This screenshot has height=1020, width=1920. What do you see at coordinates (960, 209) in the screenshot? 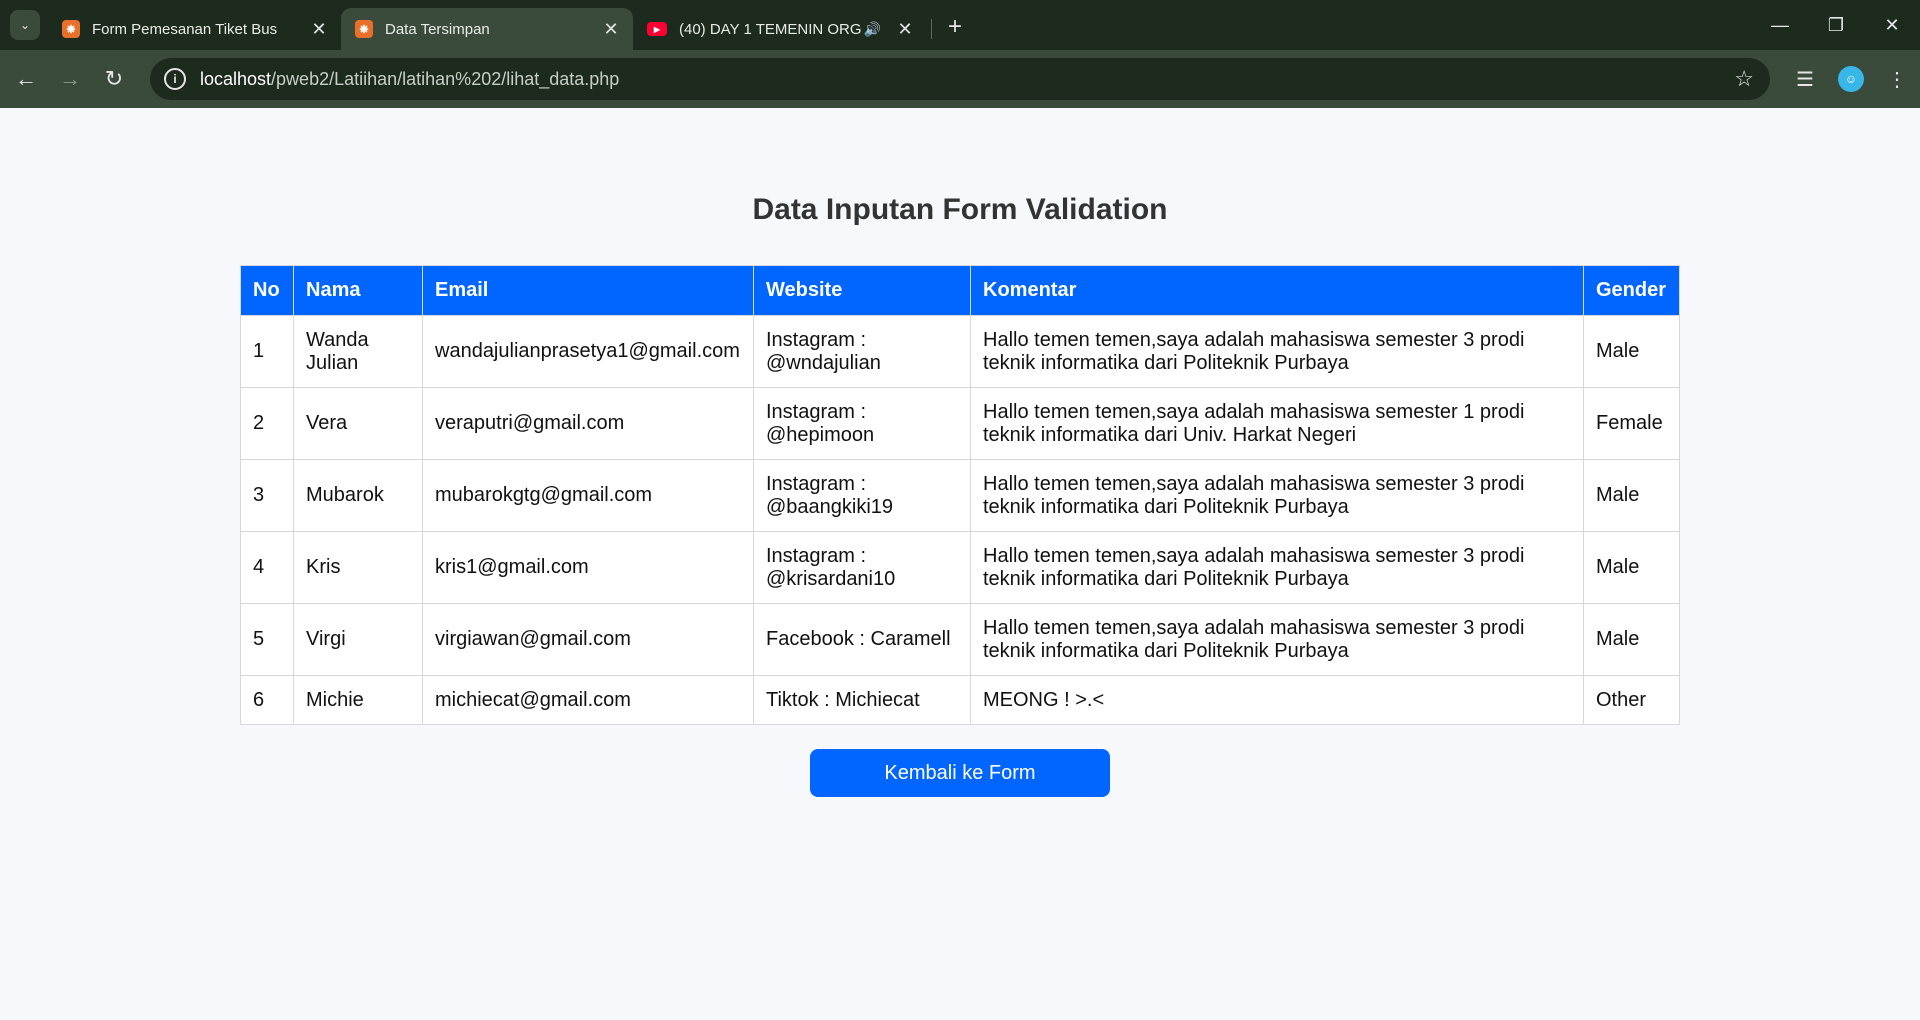
I see `page-title: Data Inputan Form Validation` at bounding box center [960, 209].